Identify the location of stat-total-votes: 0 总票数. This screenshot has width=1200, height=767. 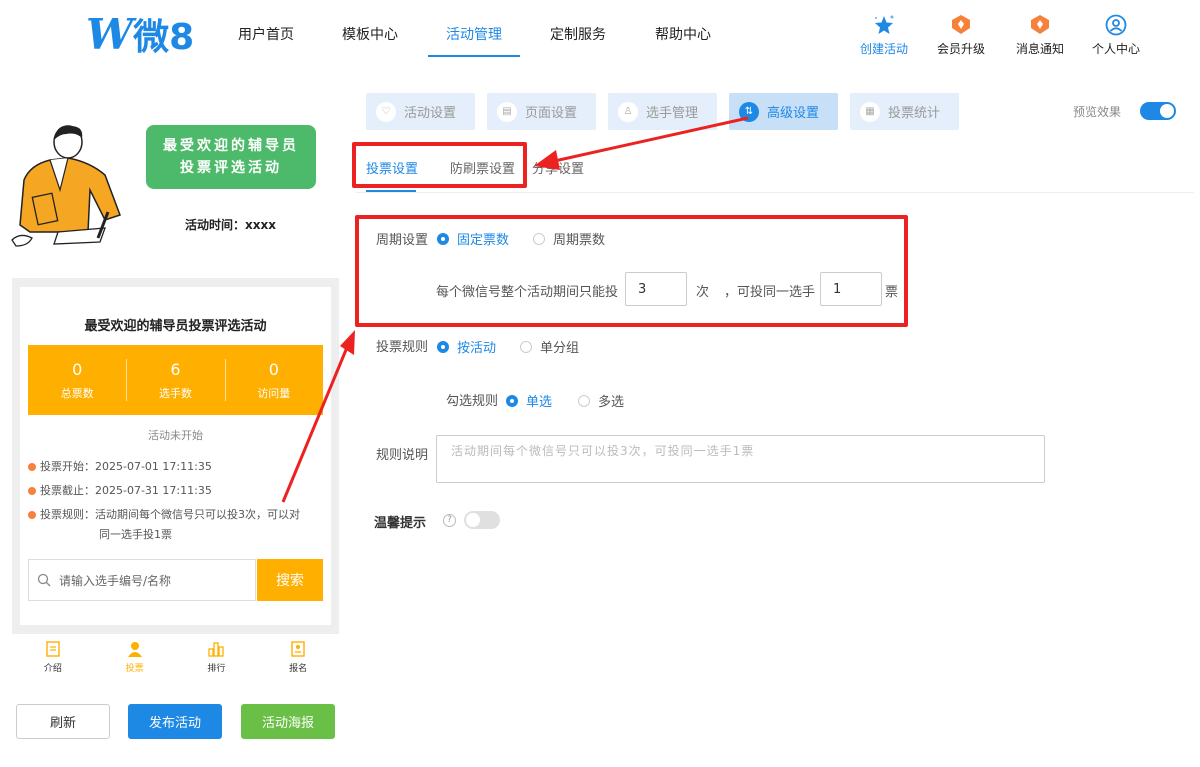
(77, 380).